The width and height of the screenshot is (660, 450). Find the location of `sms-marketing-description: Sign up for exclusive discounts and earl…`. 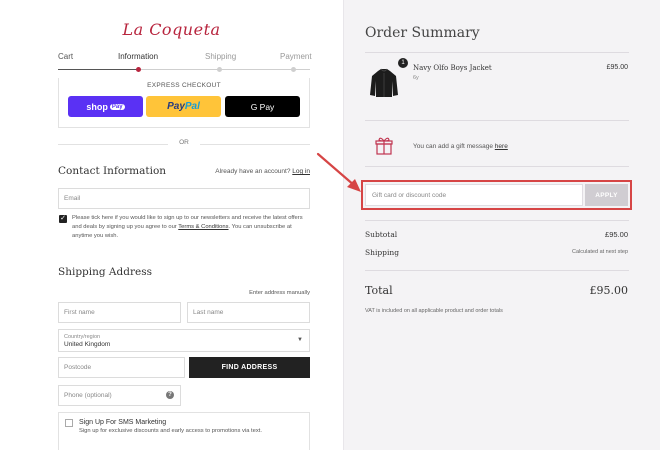

sms-marketing-description: Sign up for exclusive discounts and earl… is located at coordinates (171, 431).